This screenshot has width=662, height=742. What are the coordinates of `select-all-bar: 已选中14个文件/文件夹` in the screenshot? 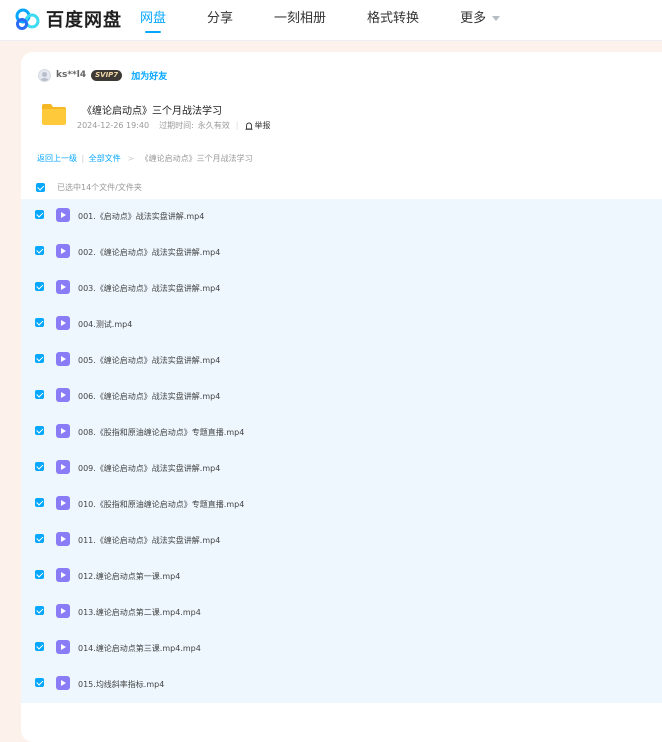 It's located at (89, 187).